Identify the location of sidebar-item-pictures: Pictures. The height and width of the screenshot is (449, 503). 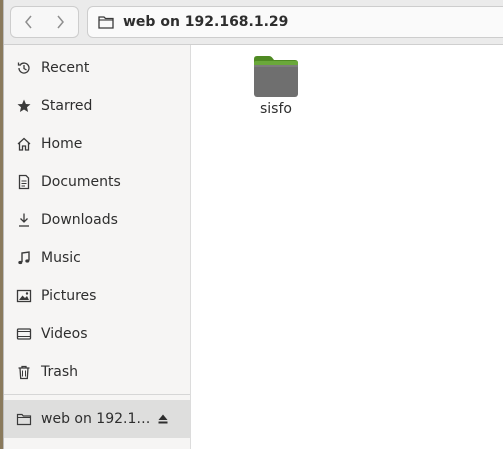
(97, 296).